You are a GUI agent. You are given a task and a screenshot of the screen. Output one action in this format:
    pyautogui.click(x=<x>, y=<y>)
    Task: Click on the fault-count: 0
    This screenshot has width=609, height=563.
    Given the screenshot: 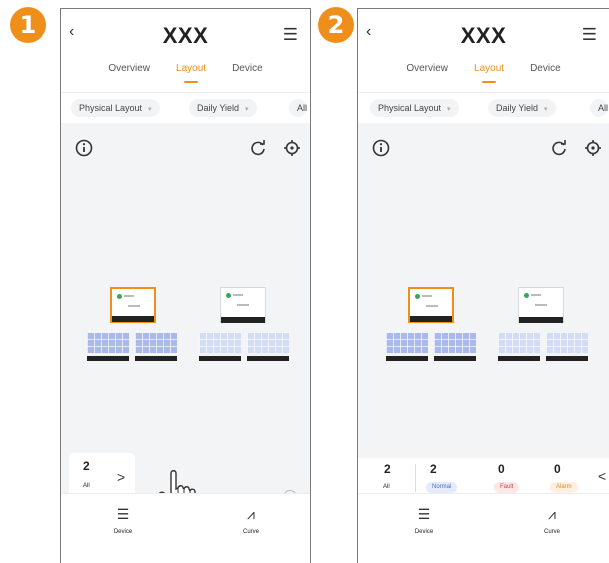 What is the action you would take?
    pyautogui.click(x=501, y=469)
    